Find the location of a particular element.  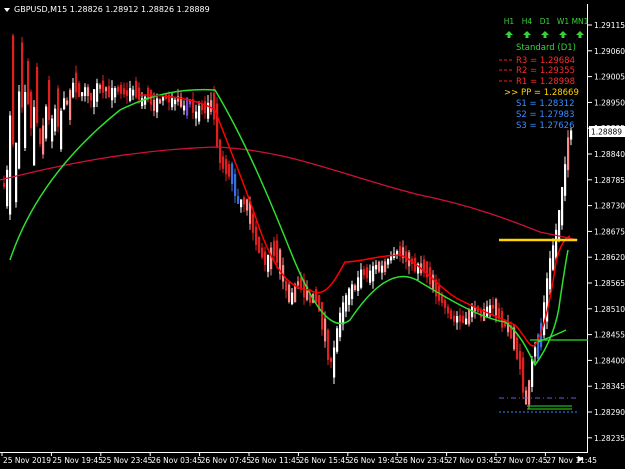

price-tick-label: 1.28345 is located at coordinates (609, 386).